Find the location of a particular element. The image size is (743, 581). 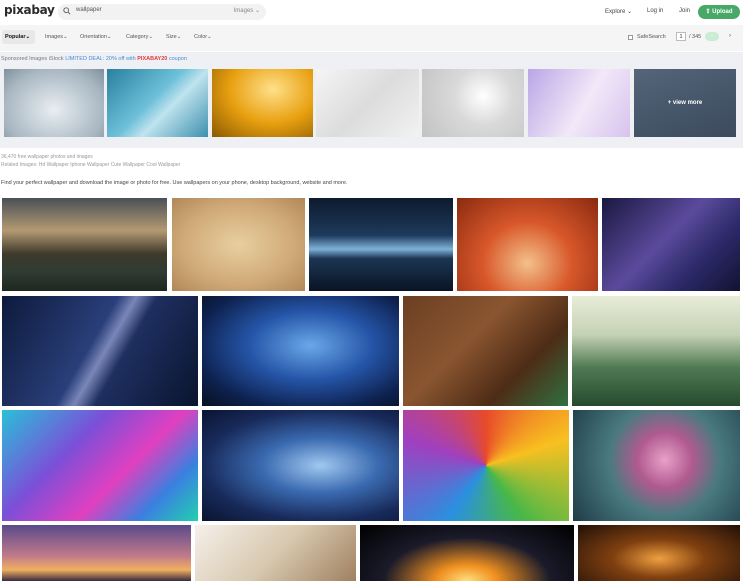

image-tile-candles is located at coordinates (659, 553).